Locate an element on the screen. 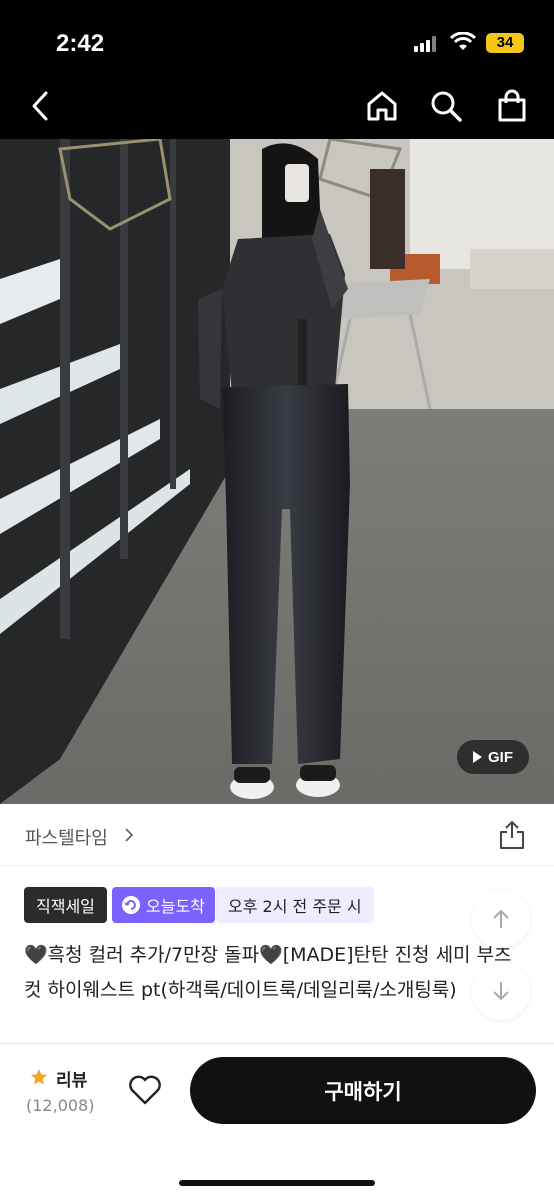  review-label: 리뷰 is located at coordinates (71, 1078).